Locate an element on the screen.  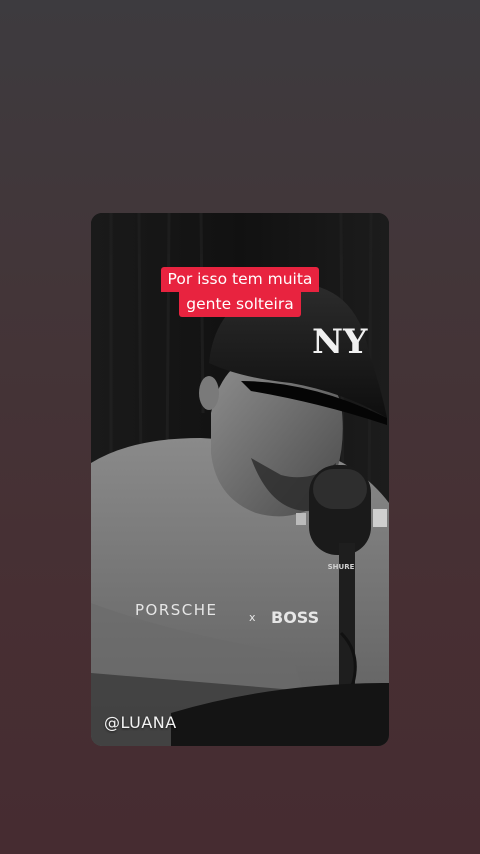
mic-brand: SHURE is located at coordinates (341, 567).